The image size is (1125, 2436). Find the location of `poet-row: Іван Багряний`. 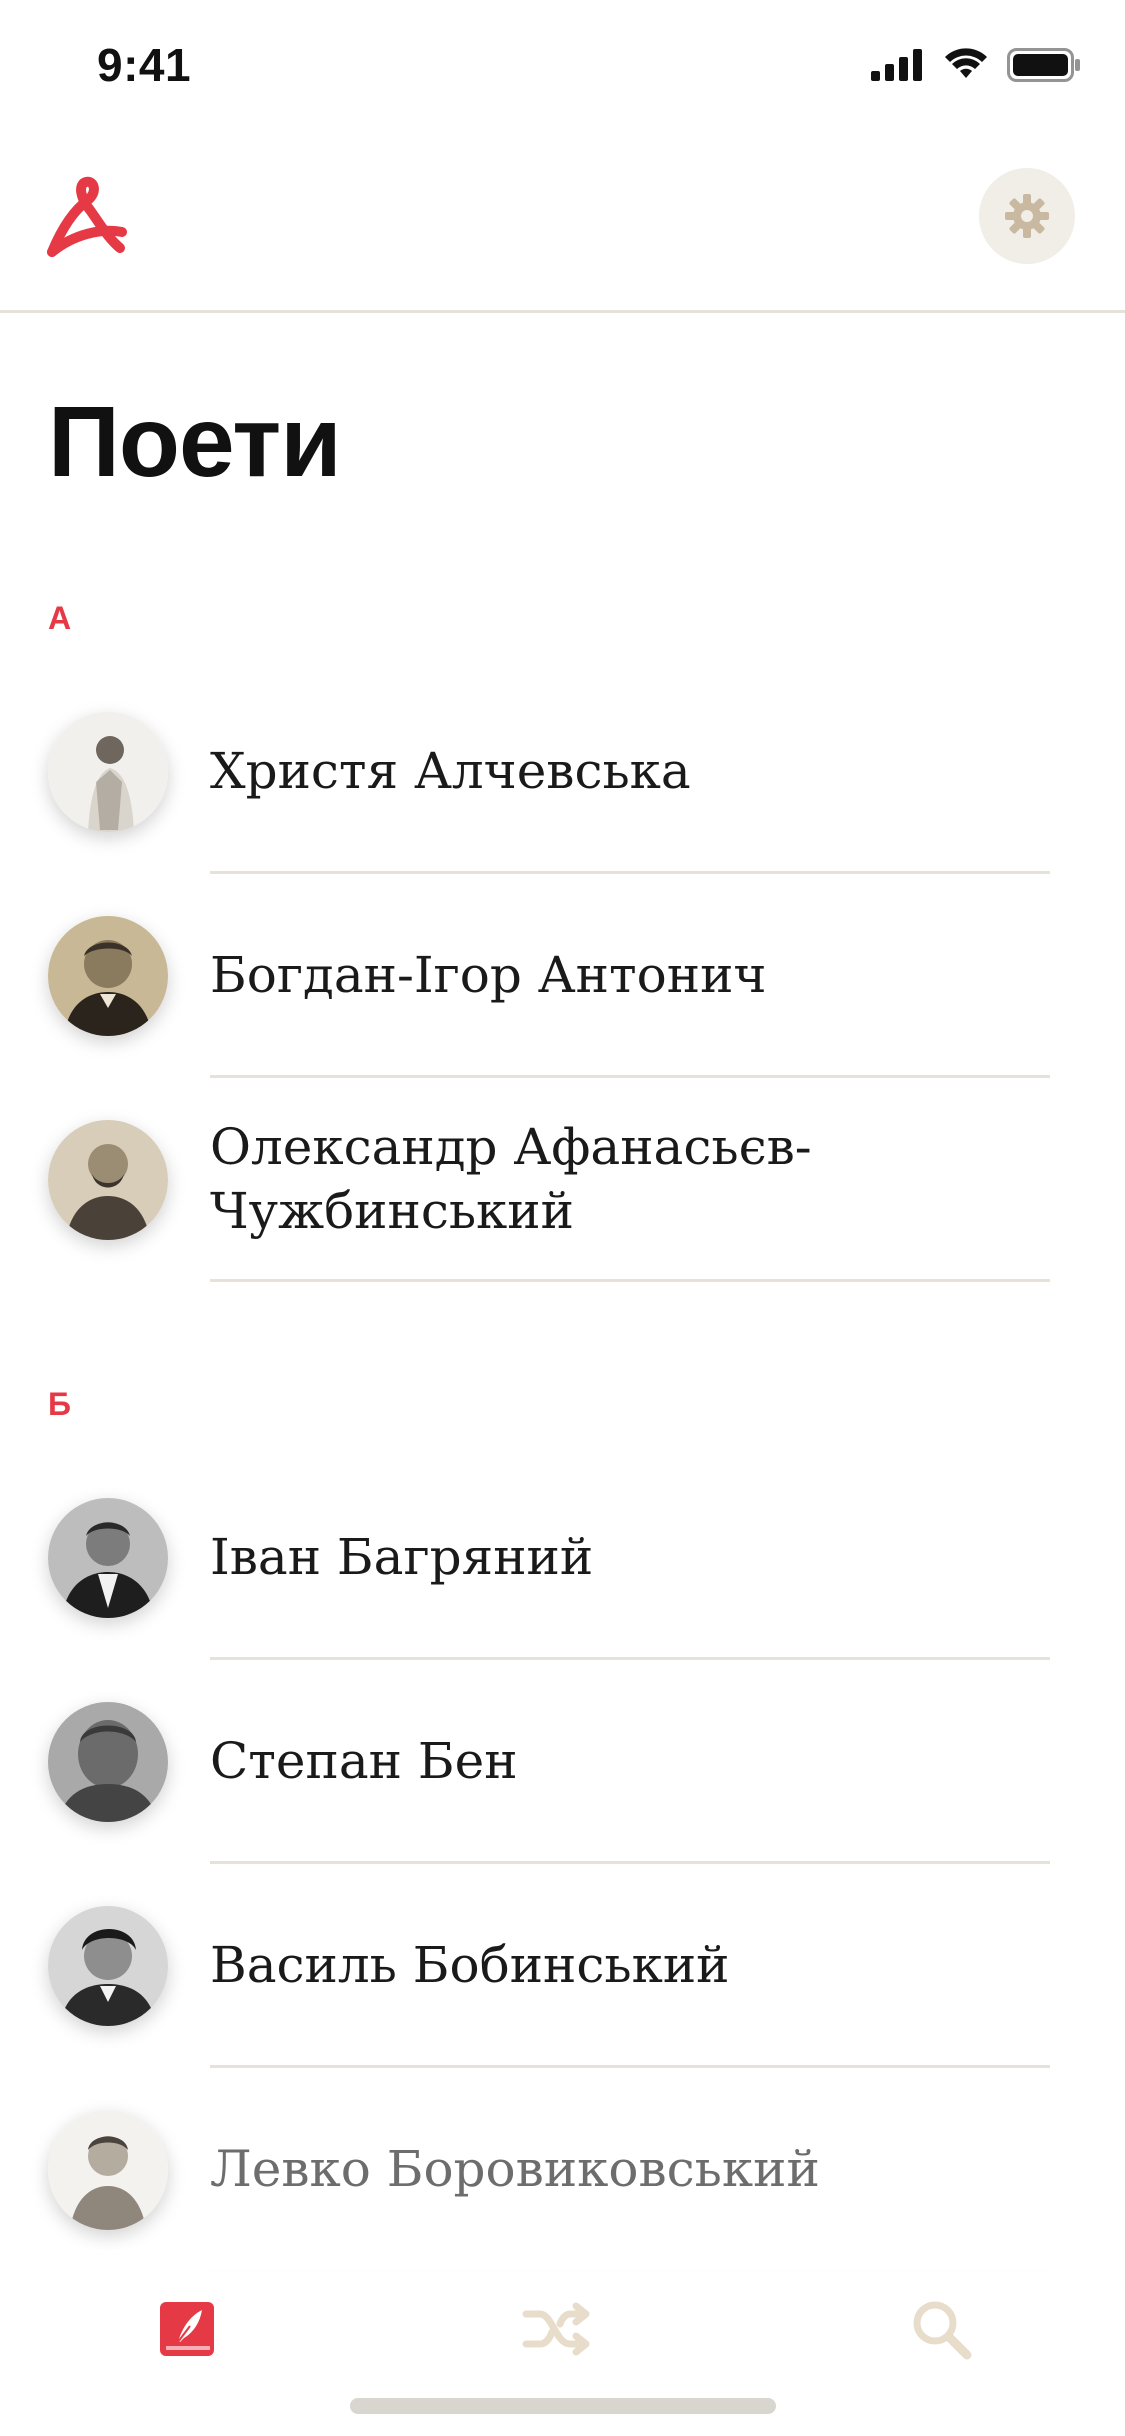

poet-row: Іван Багряний is located at coordinates (562, 1558).